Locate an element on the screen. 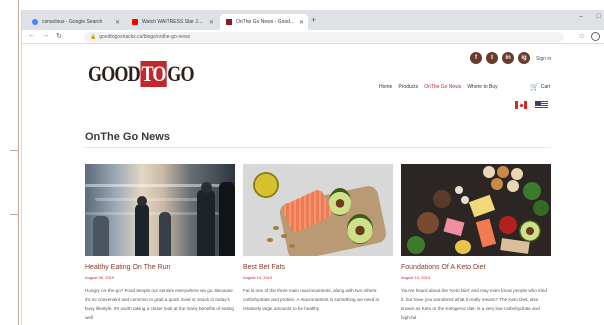 The height and width of the screenshot is (325, 604). left-edge-strip is located at coordinates (9, 162).